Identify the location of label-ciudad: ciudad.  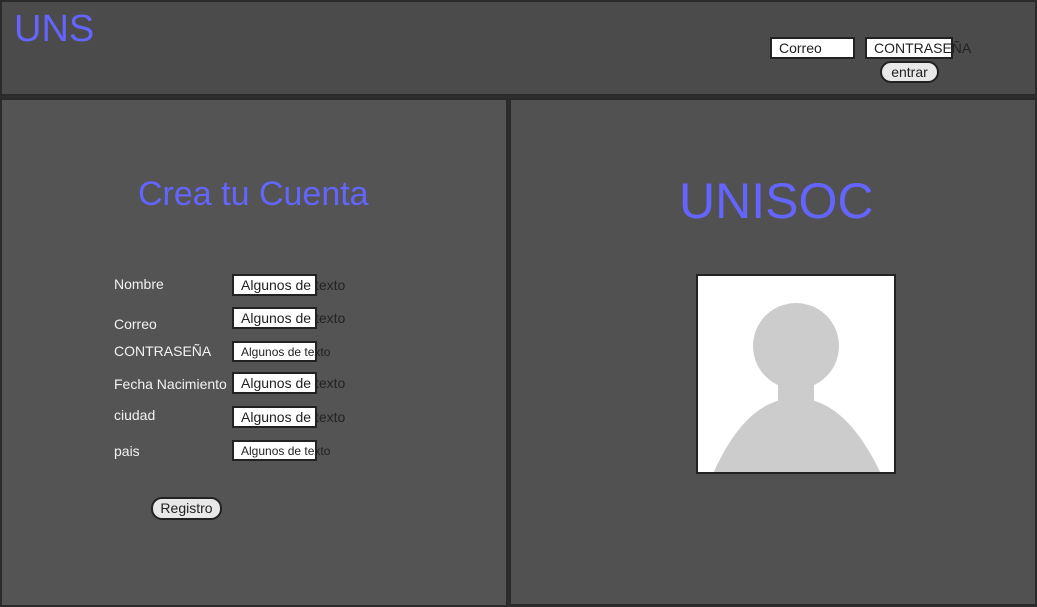
(135, 415).